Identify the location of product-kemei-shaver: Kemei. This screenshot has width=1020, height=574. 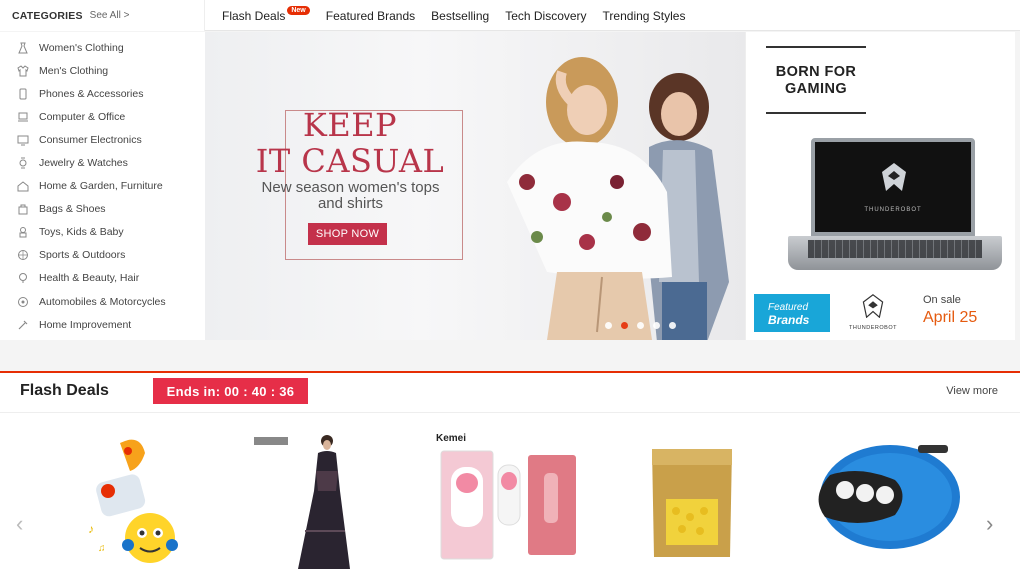
(511, 498).